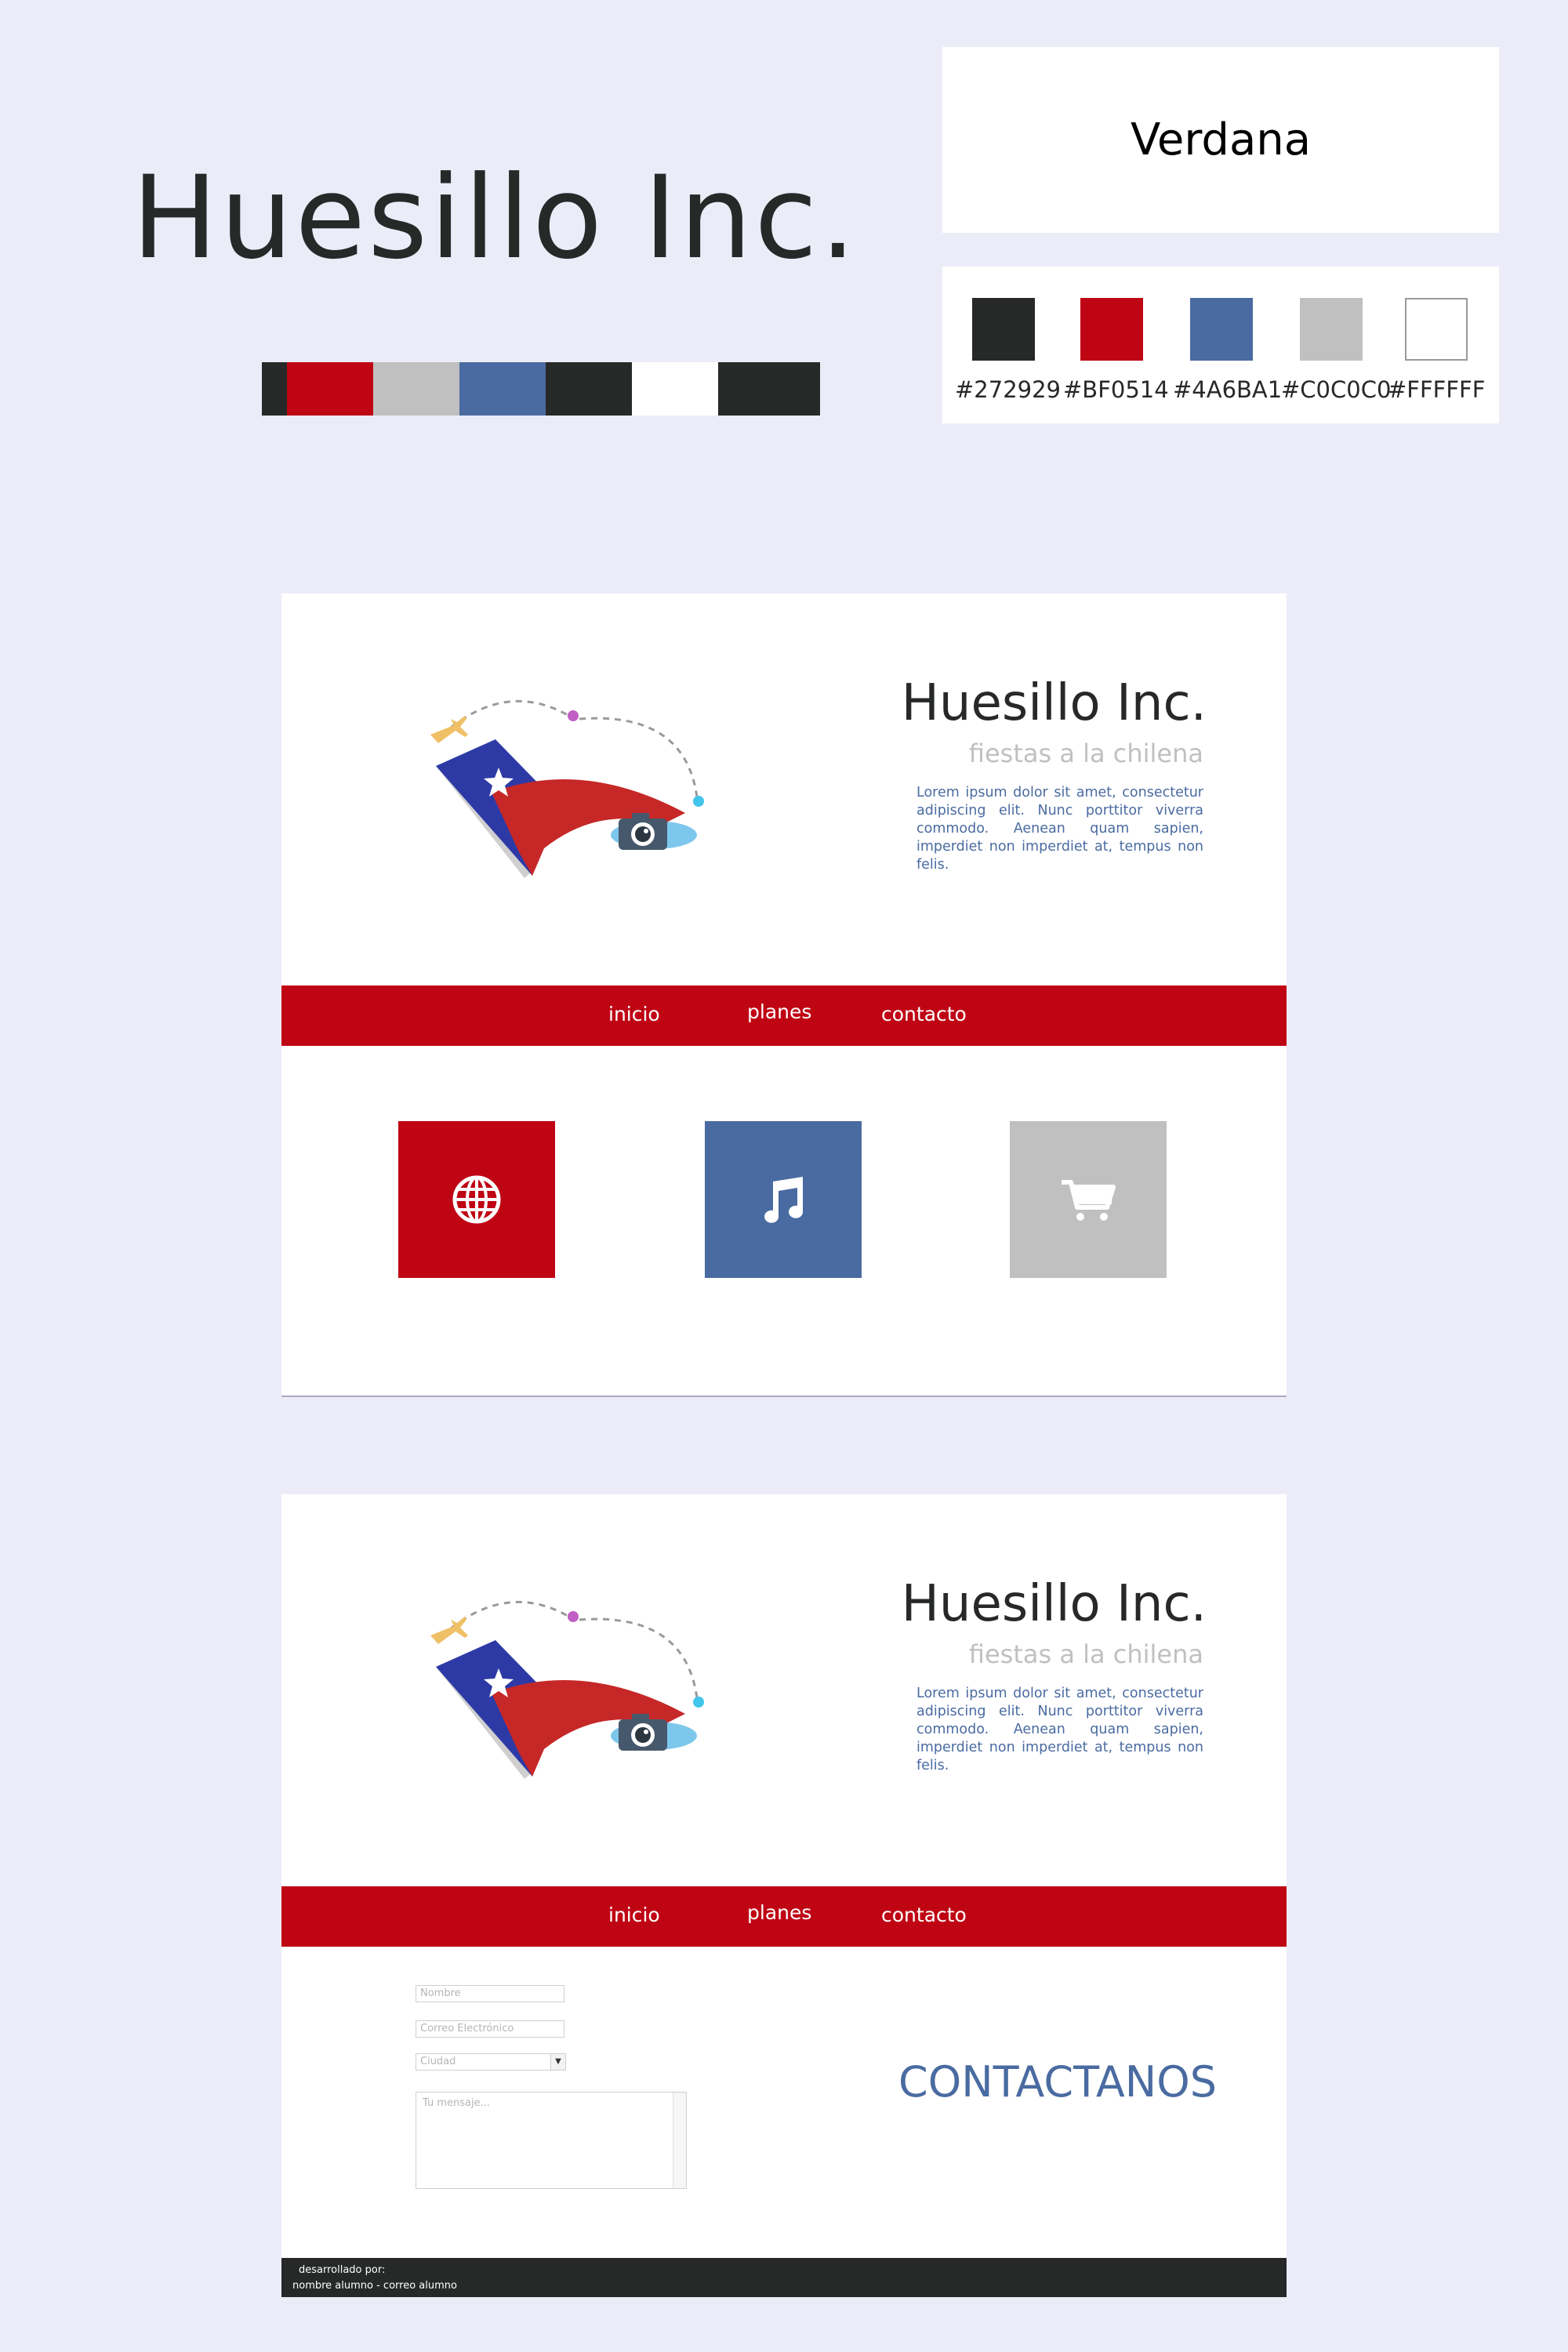 The width and height of the screenshot is (1568, 2352). Describe the element at coordinates (1111, 329) in the screenshot. I see `swatch-red` at that location.